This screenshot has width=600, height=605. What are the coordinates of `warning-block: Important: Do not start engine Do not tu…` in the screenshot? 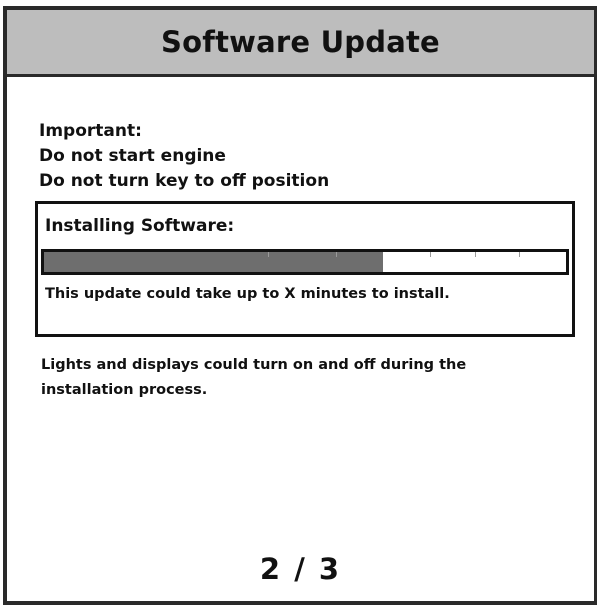 It's located at (184, 156).